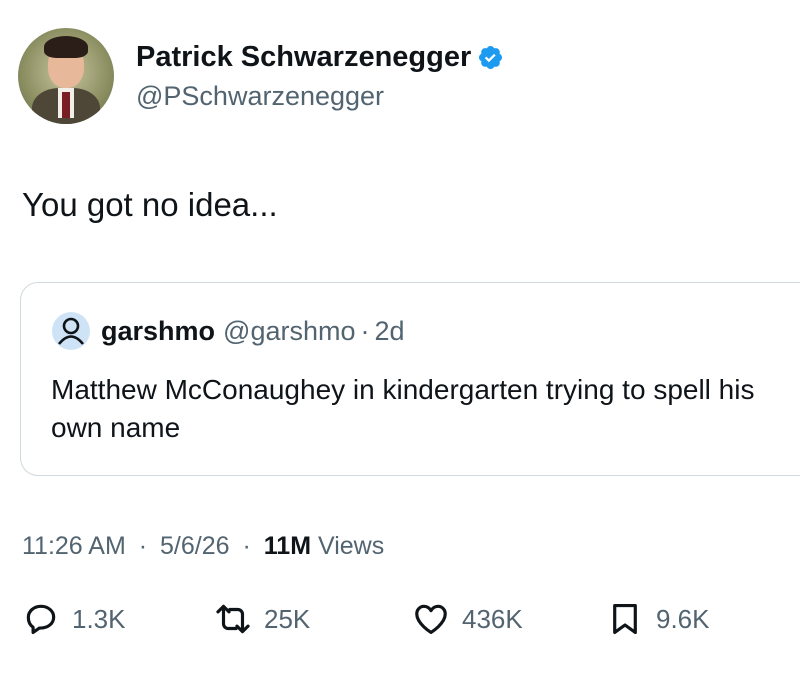 Image resolution: width=800 pixels, height=675 pixels. Describe the element at coordinates (66, 76) in the screenshot. I see `author-avatar` at that location.